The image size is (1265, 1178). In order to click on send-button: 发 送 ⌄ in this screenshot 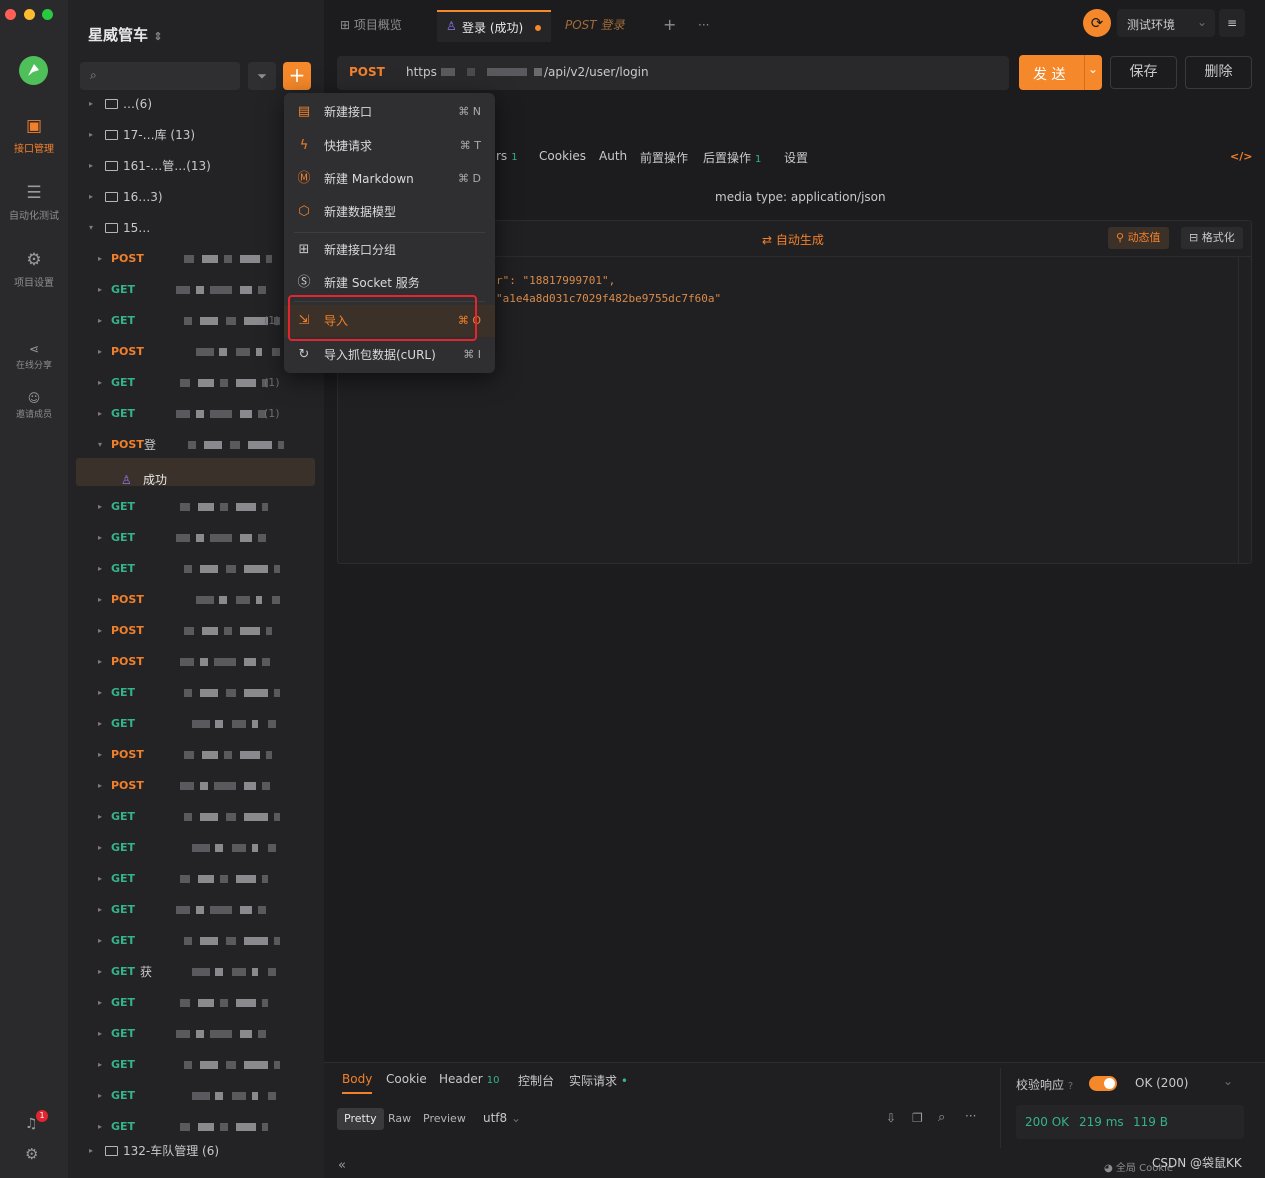, I will do `click(1060, 72)`.